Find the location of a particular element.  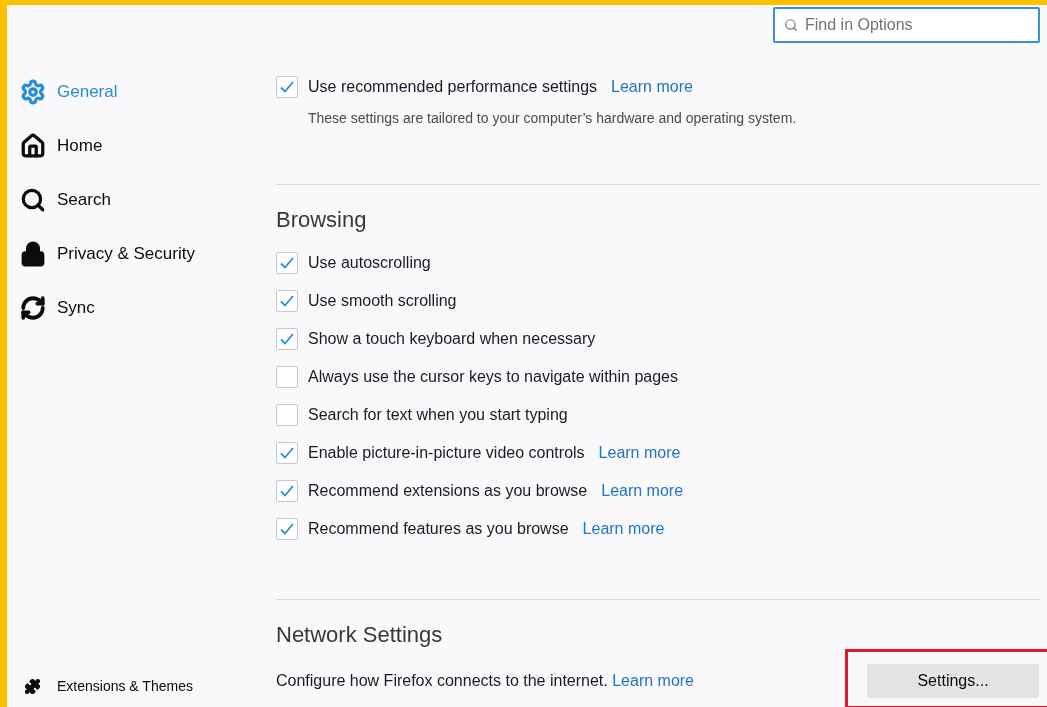

house-icon is located at coordinates (33, 146).